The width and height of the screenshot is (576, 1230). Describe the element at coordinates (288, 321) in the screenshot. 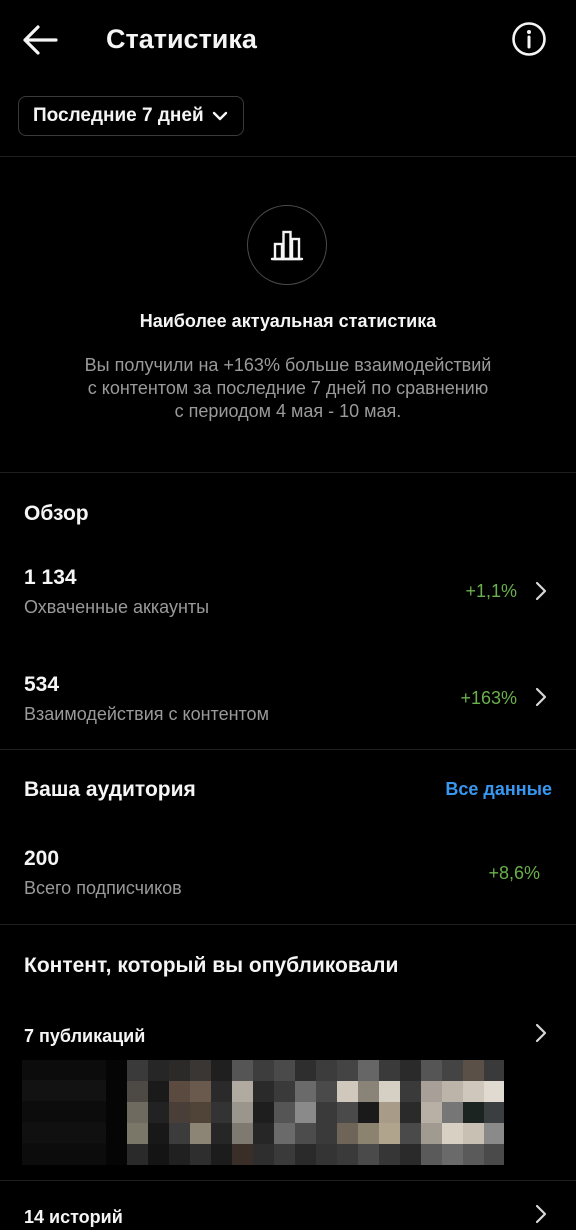

I see `hero-title: Наиболее актуальная статистика` at that location.